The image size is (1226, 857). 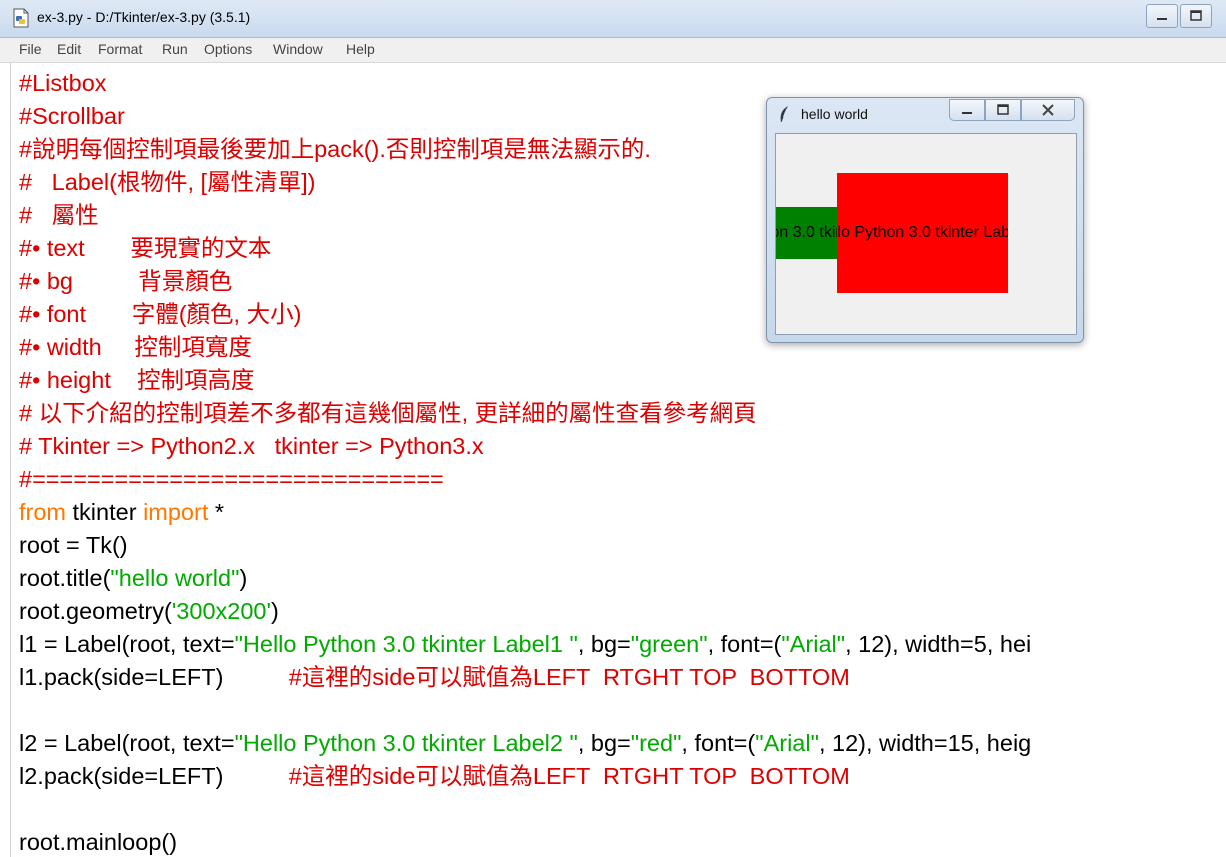 I want to click on code-token: "green", so click(x=669, y=644).